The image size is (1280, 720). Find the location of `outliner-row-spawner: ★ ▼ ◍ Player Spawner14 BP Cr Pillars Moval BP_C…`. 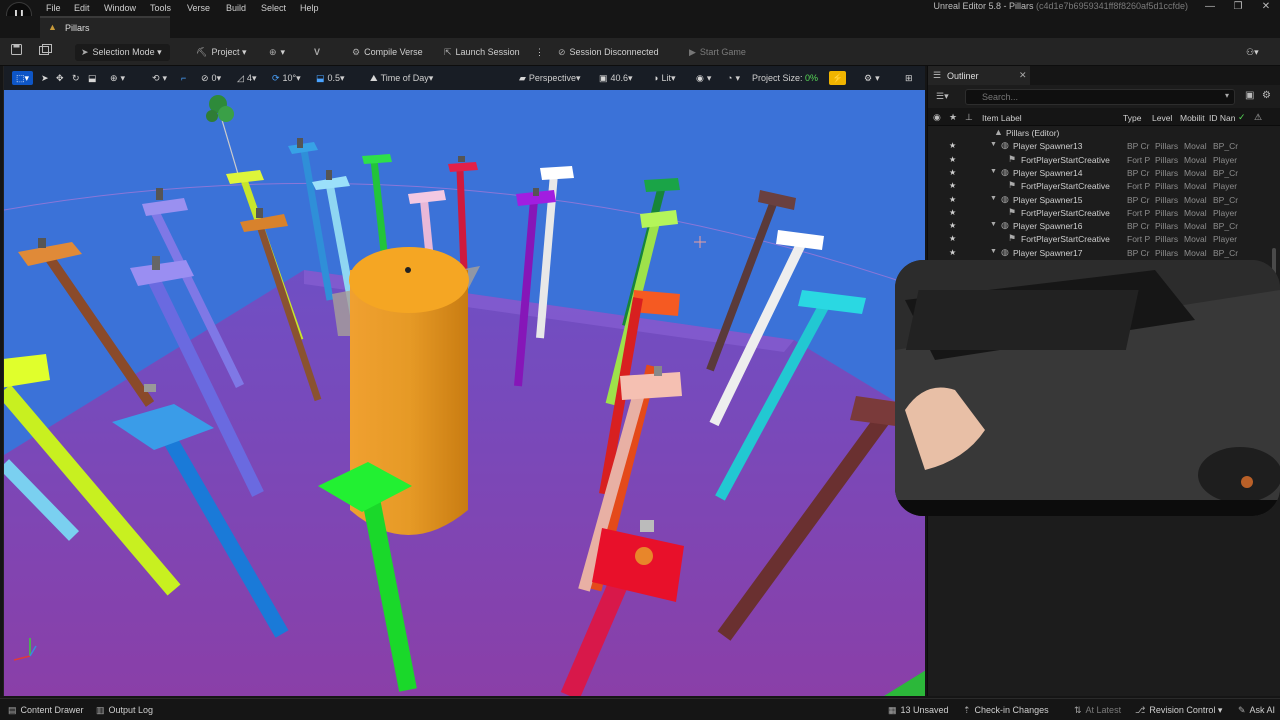

outliner-row-spawner: ★ ▼ ◍ Player Spawner14 BP Cr Pillars Moval BP_C… is located at coordinates (1099, 173).